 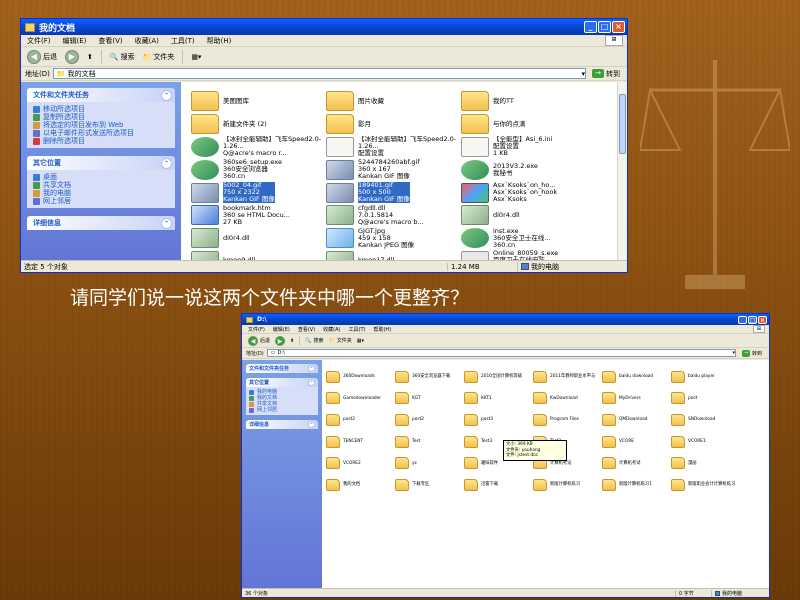 I want to click on task-panel-header: 其它位置 ⌃, so click(x=101, y=163).